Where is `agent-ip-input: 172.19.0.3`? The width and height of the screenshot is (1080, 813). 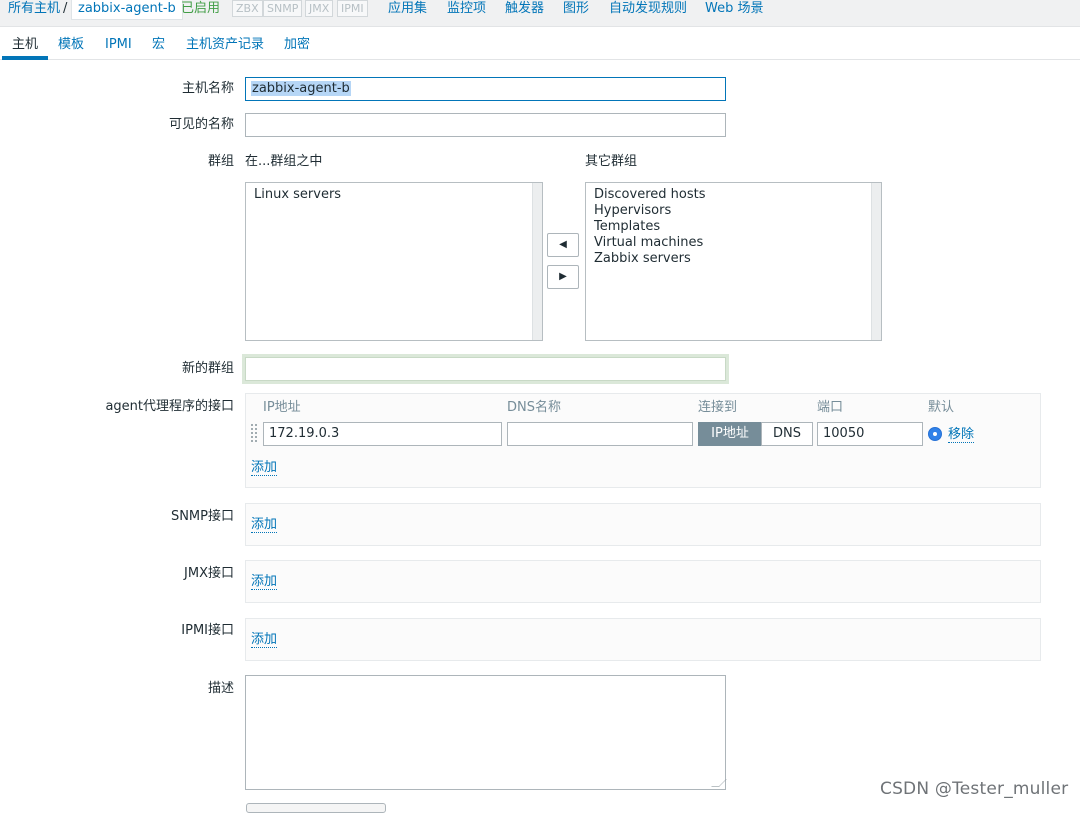
agent-ip-input: 172.19.0.3 is located at coordinates (382, 434).